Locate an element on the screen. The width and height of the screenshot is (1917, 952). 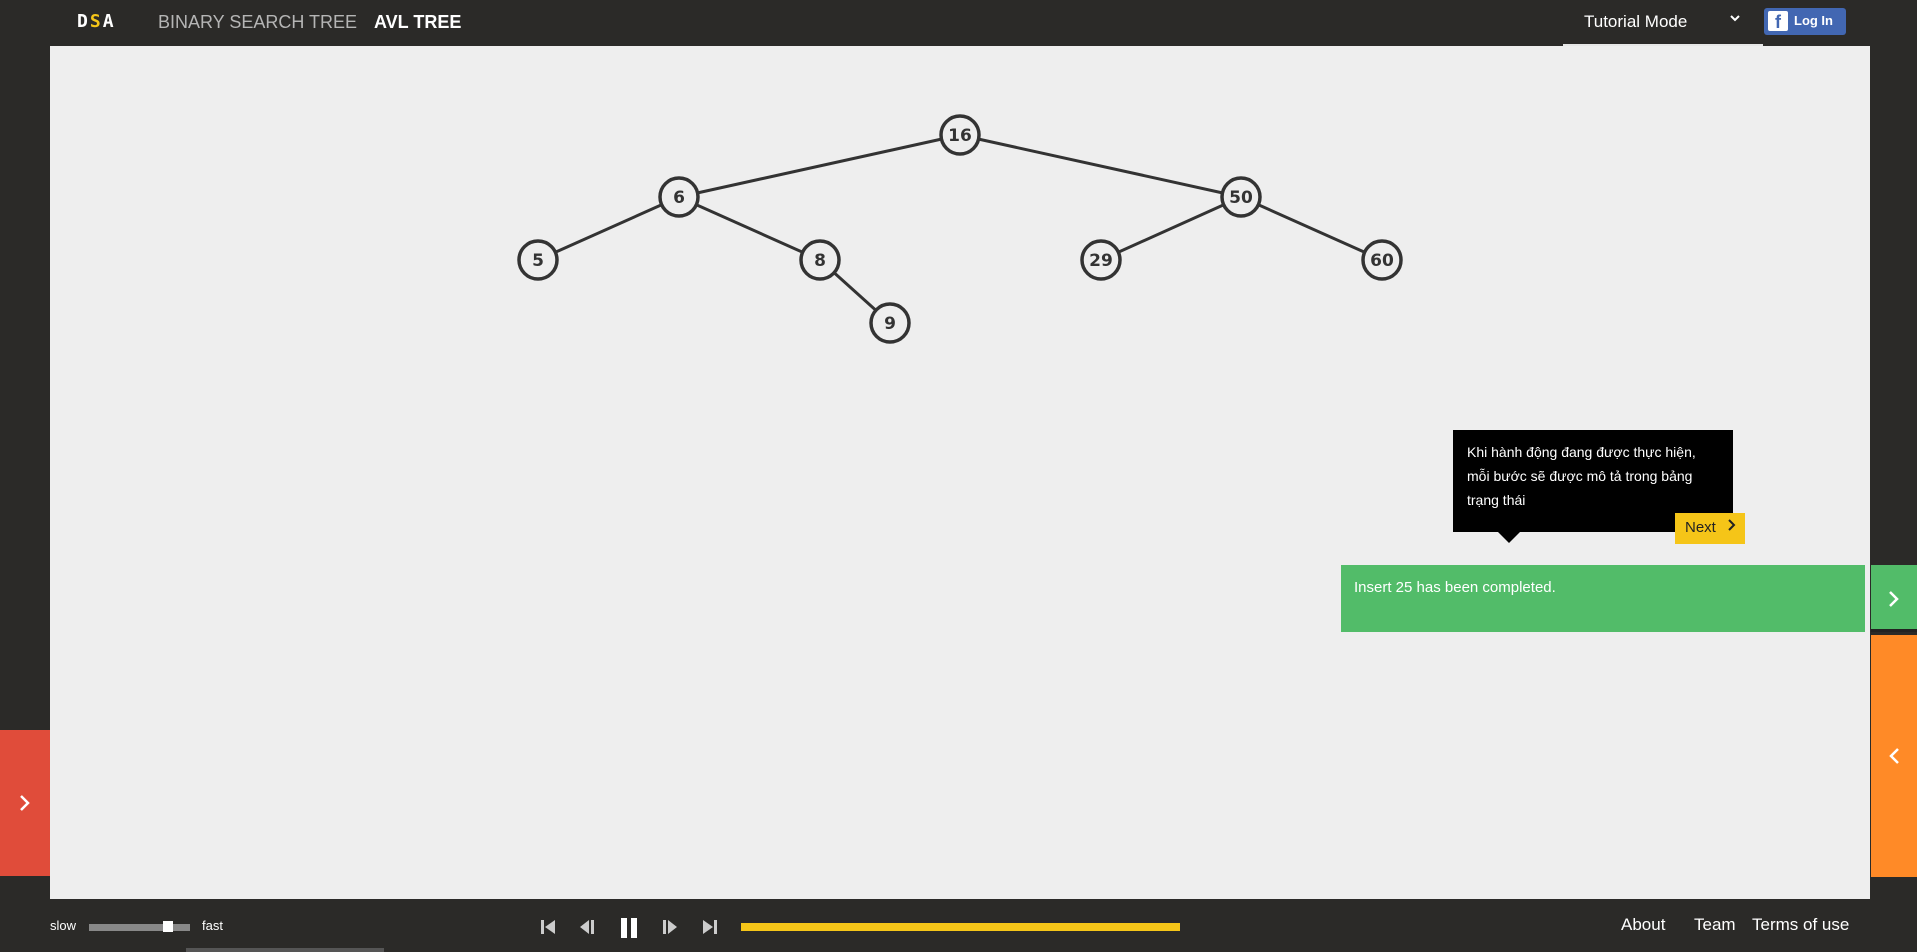
tree-node: 60 is located at coordinates (1382, 260).